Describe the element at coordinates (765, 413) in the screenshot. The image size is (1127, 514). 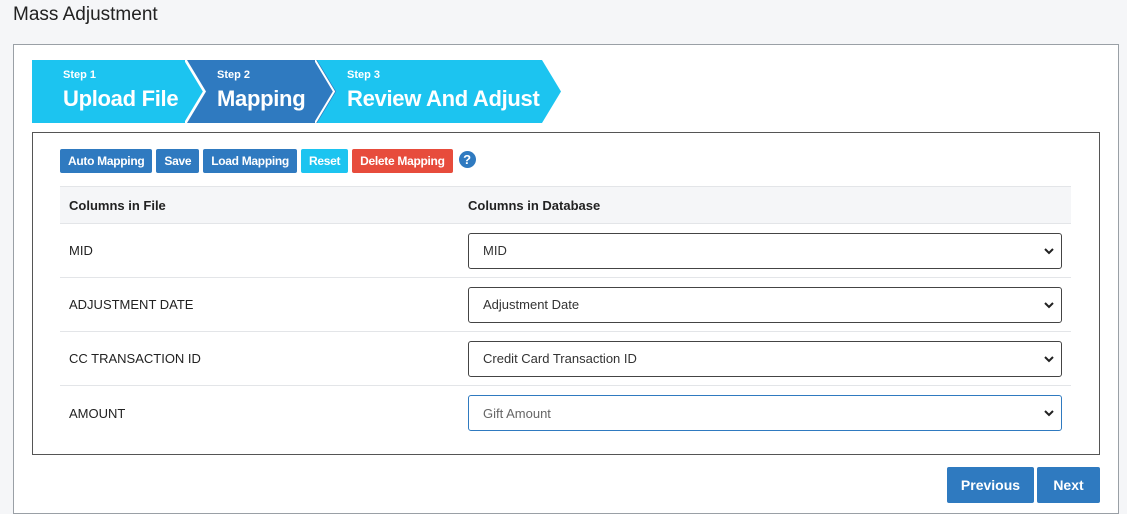
I see `database-column-select: Gift Amount` at that location.